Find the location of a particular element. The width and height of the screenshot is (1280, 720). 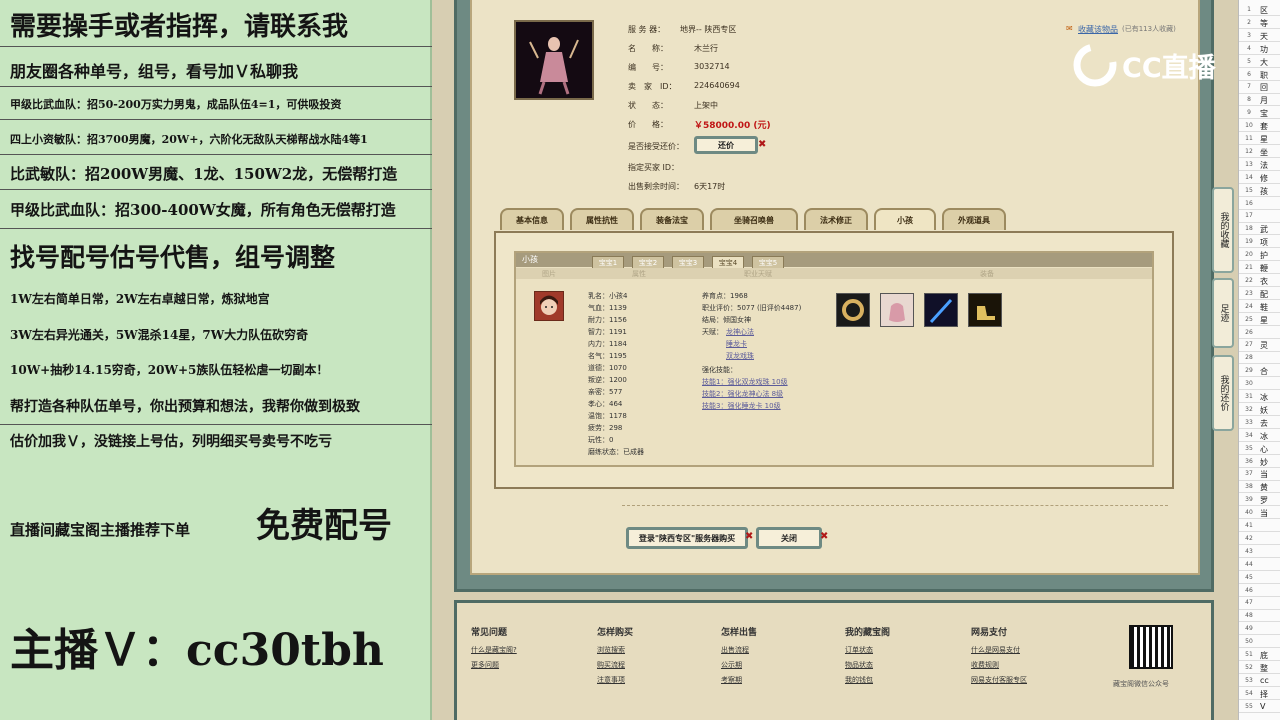

sheet-row: 22 衣 is located at coordinates (1259, 281).